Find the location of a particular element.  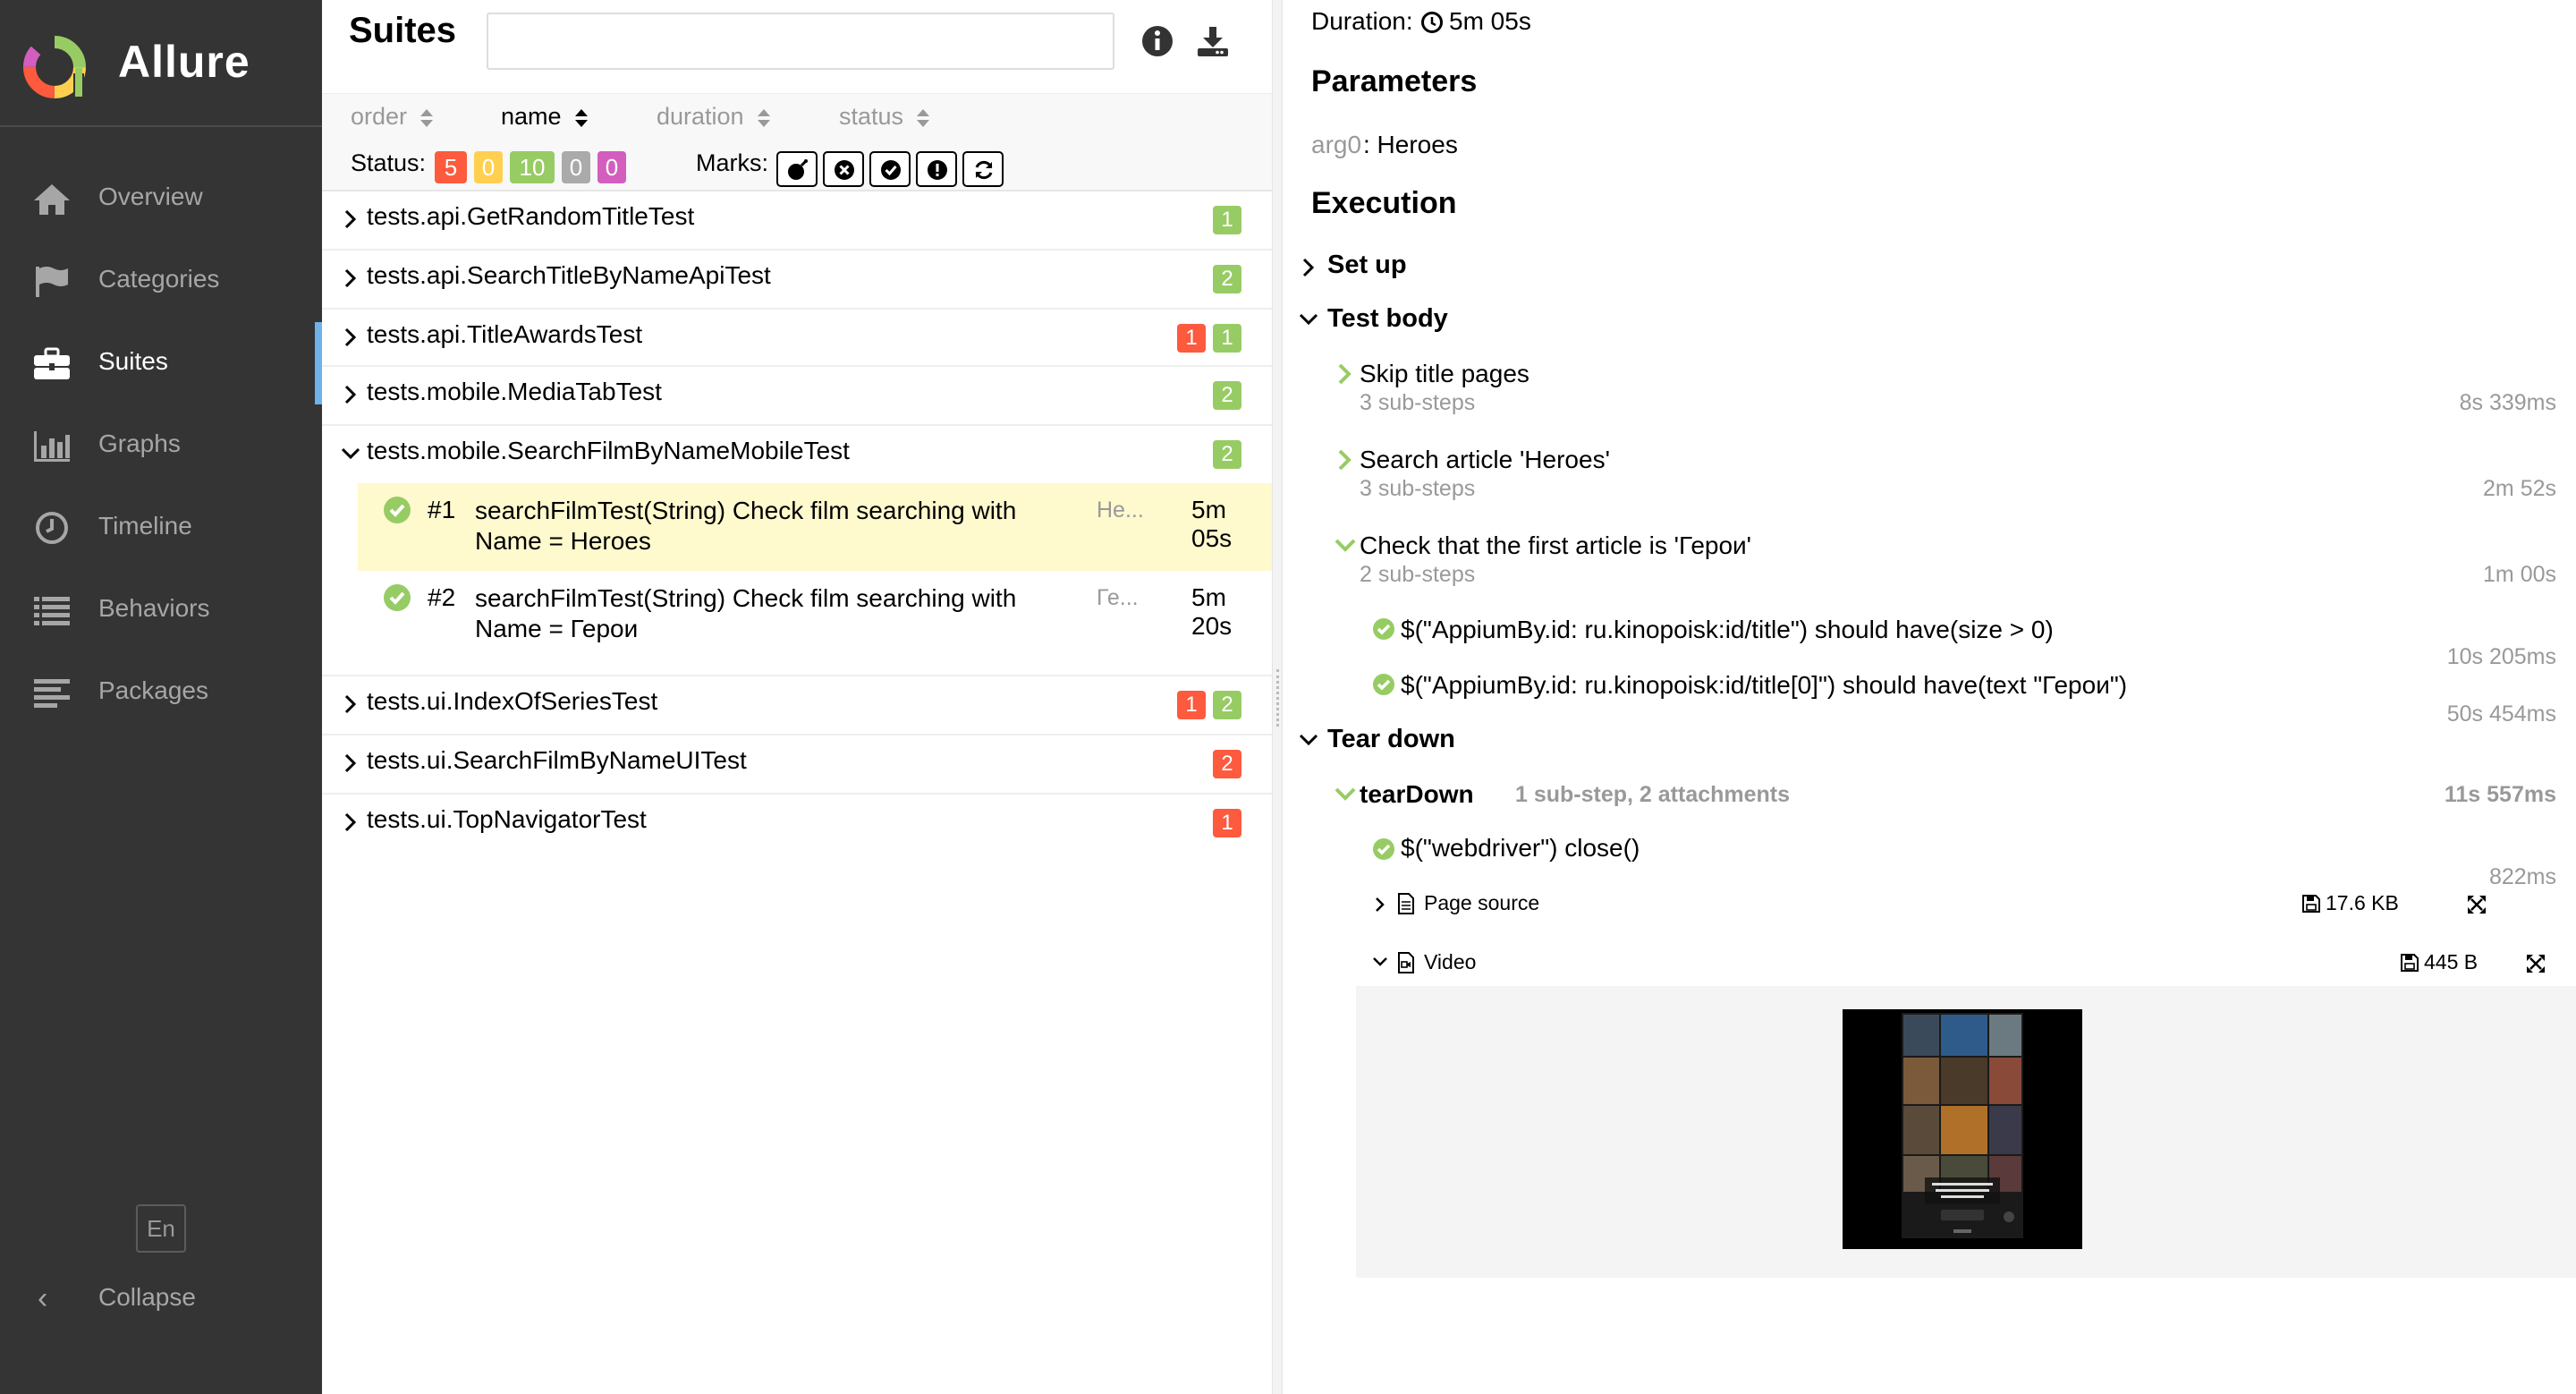

language-selector: En is located at coordinates (161, 1228).